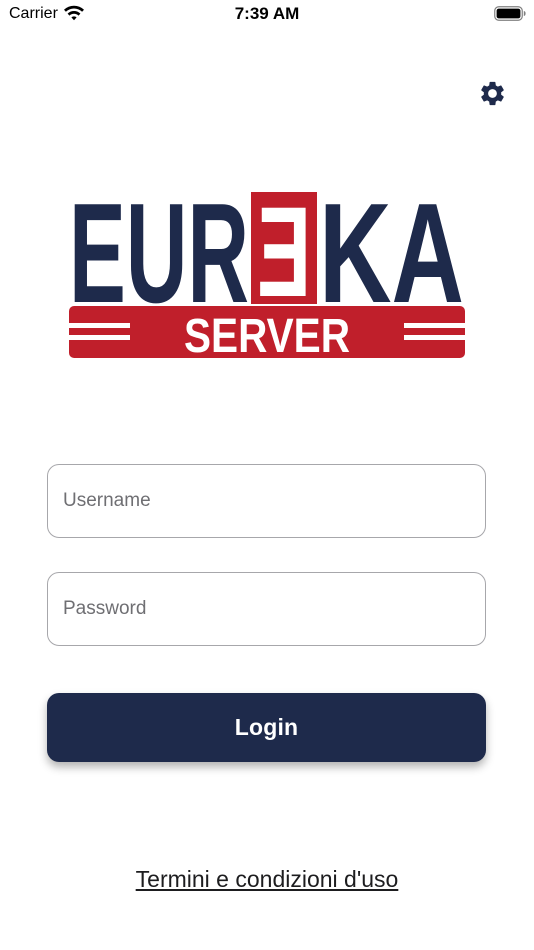  Describe the element at coordinates (266, 609) in the screenshot. I see `password-input` at that location.